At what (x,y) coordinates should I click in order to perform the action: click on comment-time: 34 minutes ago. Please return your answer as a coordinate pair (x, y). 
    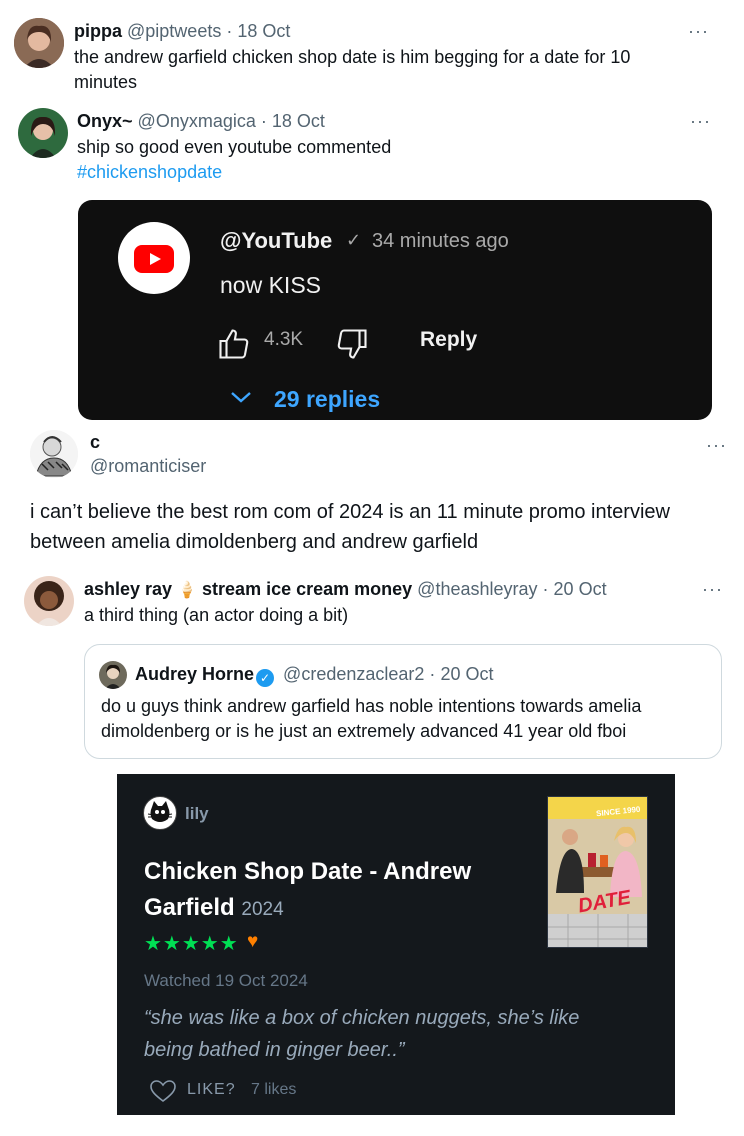
    Looking at the image, I should click on (440, 241).